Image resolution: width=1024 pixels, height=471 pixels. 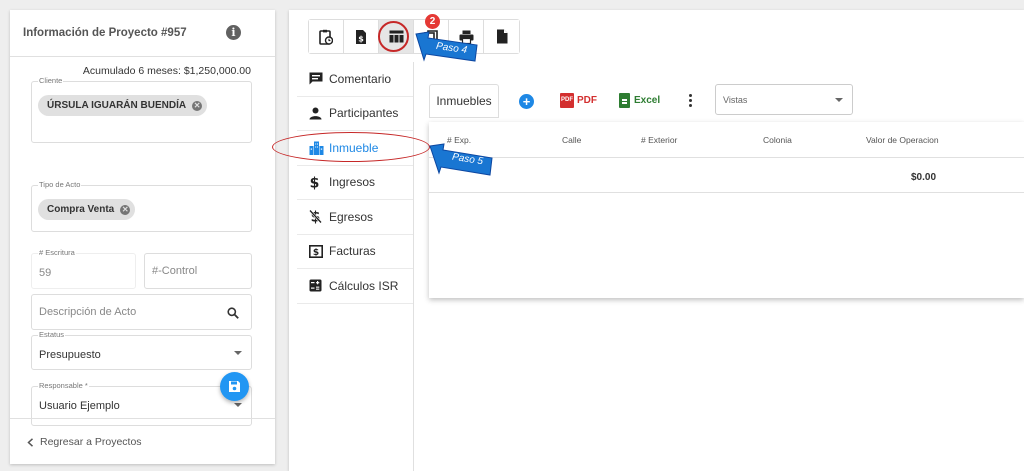 What do you see at coordinates (432, 21) in the screenshot?
I see `notification-badge: 2` at bounding box center [432, 21].